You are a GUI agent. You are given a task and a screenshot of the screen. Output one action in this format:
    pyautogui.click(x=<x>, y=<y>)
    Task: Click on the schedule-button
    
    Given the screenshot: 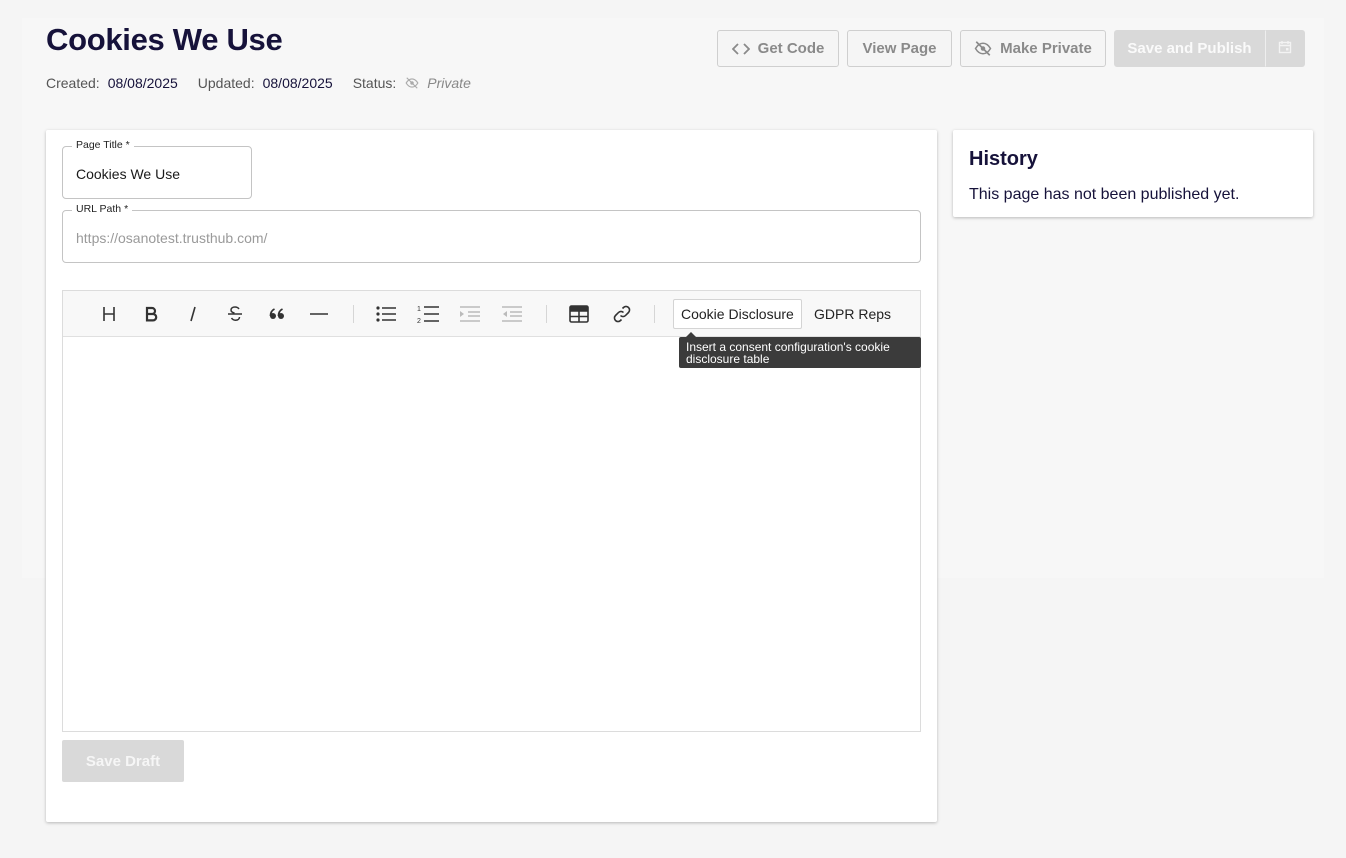 What is the action you would take?
    pyautogui.click(x=1285, y=48)
    